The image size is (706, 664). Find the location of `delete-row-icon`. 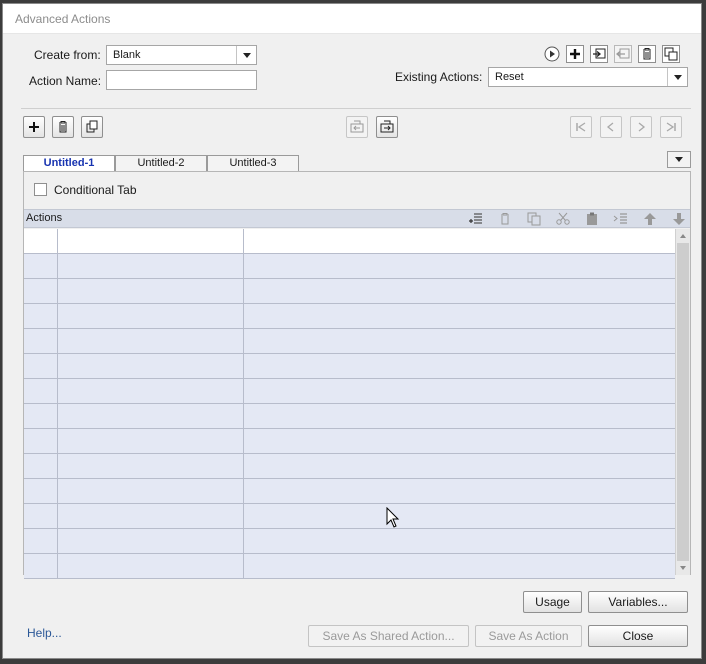

delete-row-icon is located at coordinates (505, 219).